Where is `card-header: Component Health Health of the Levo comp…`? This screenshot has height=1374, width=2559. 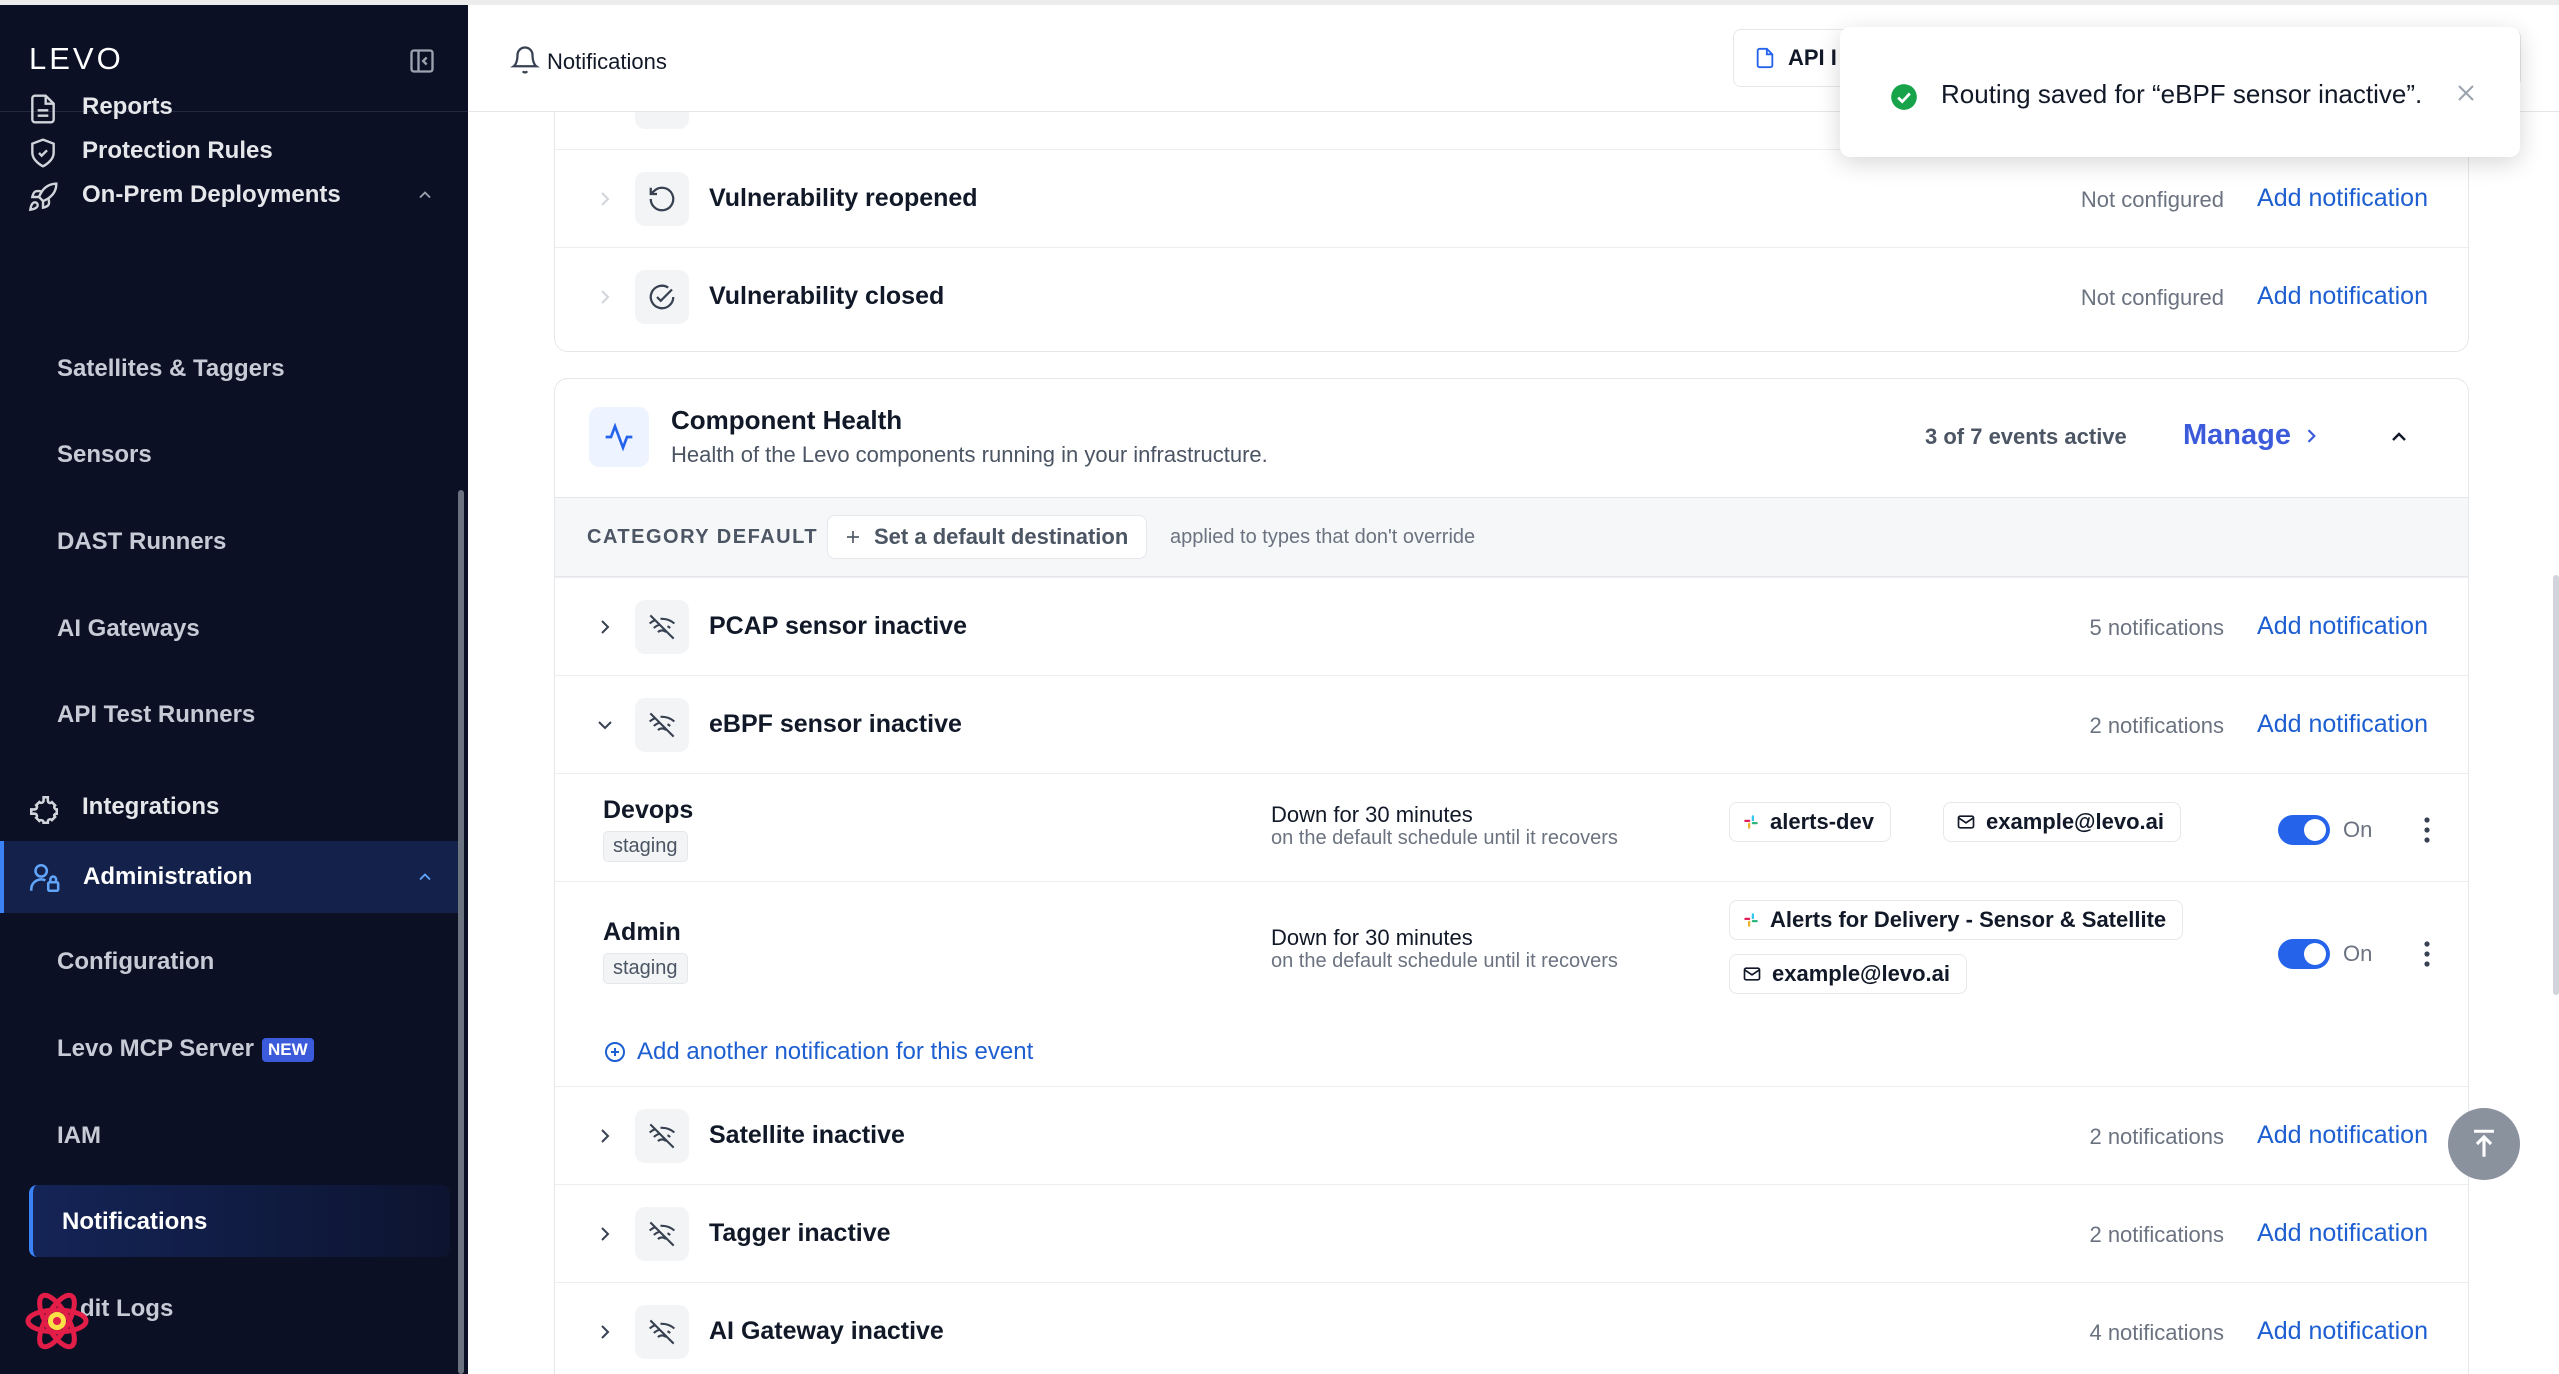 card-header: Component Health Health of the Levo comp… is located at coordinates (1511, 438).